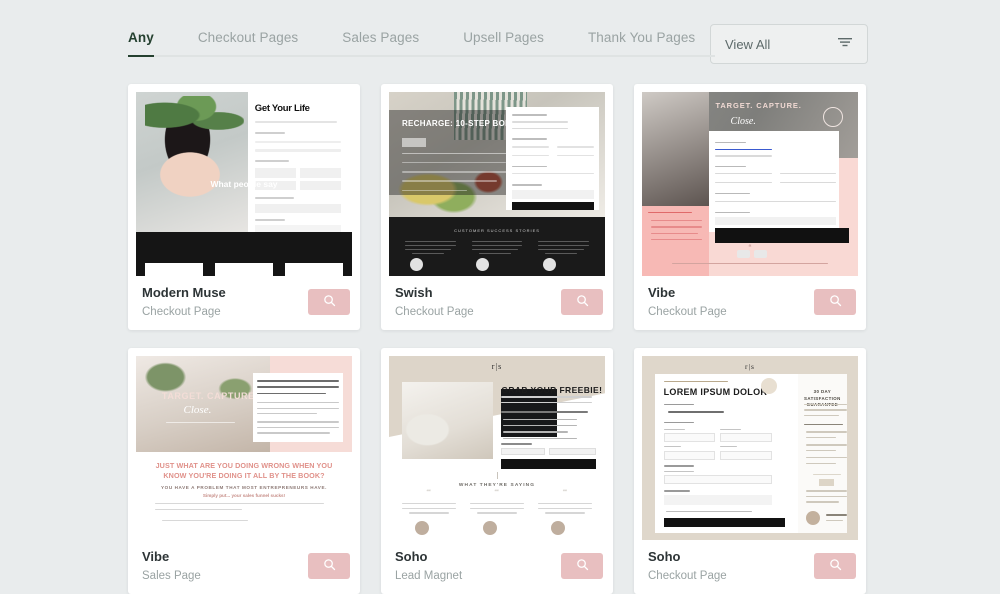  I want to click on tab-any: Any, so click(141, 40).